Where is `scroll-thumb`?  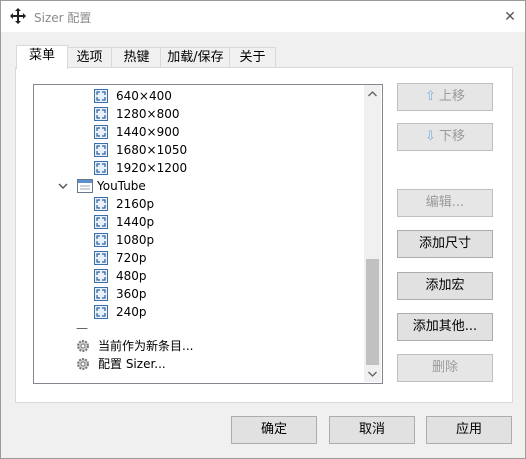 scroll-thumb is located at coordinates (372, 312).